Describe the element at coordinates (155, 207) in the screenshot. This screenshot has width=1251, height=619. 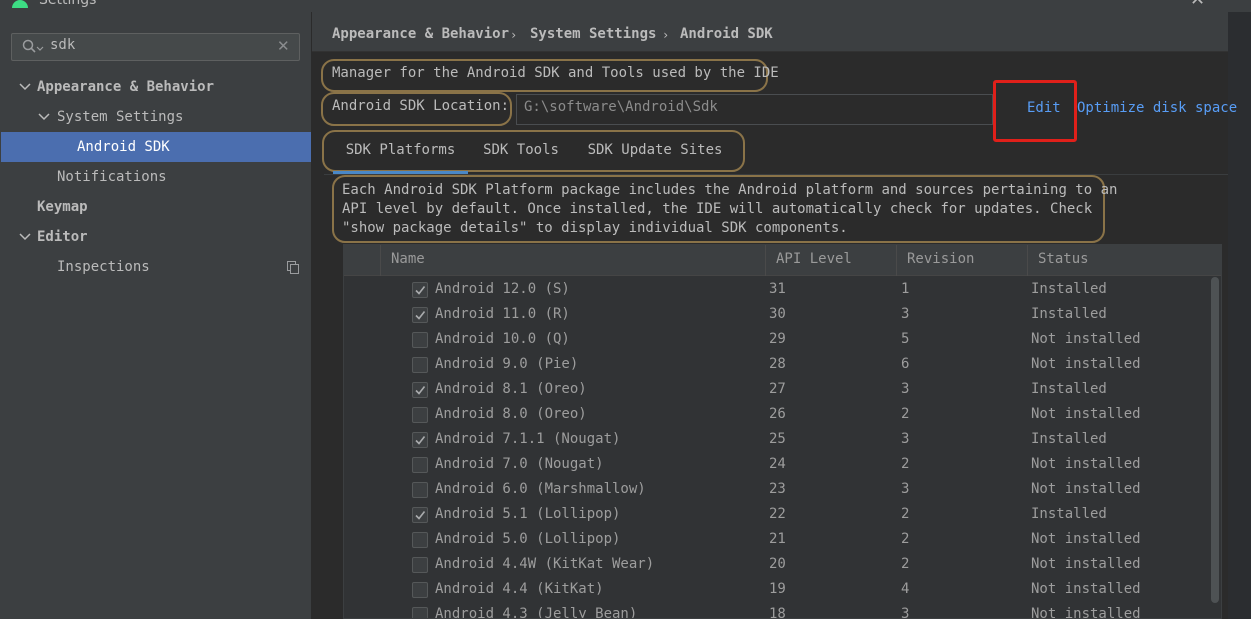
I see `sidebar-item-keymap: Keymap` at that location.